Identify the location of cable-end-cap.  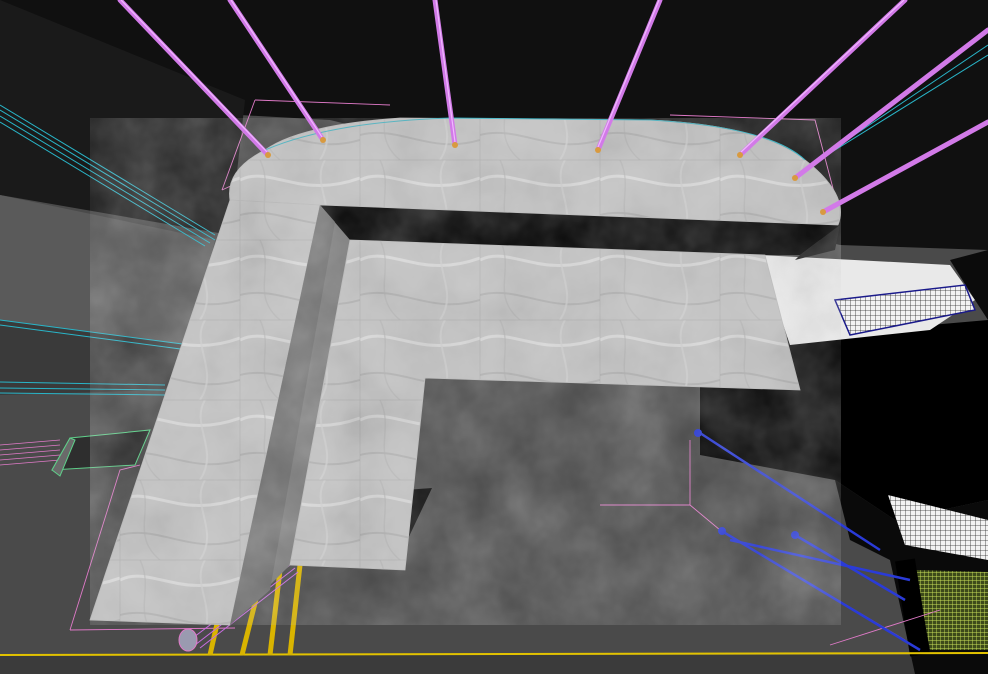
(188, 640).